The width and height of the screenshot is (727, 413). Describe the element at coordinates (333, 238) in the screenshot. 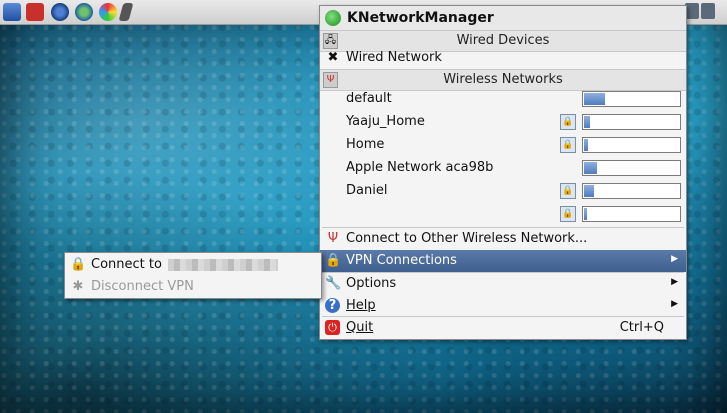

I see `wireless-antenna-icon: Ψ` at that location.